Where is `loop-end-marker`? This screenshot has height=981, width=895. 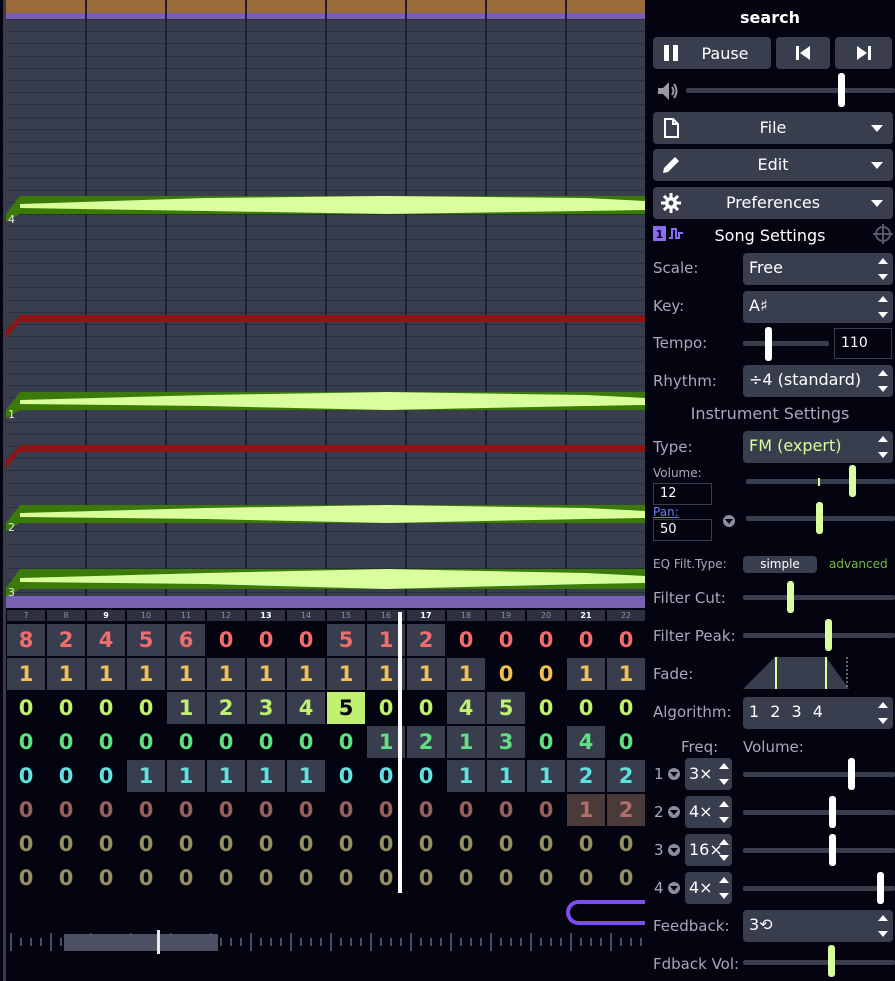
loop-end-marker is located at coordinates (611, 912).